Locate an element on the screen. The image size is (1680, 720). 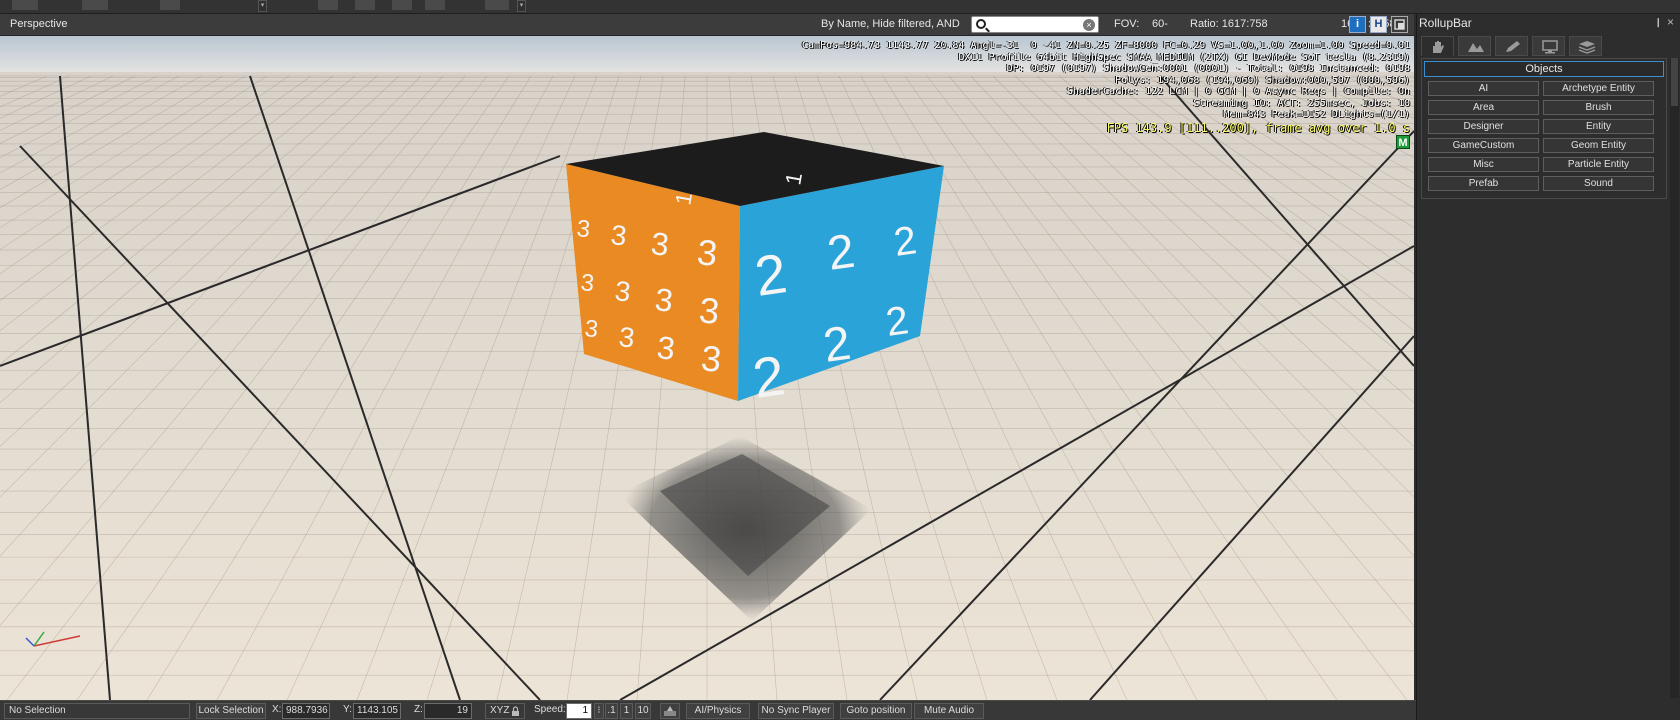
rollup-scrollbar is located at coordinates (1674, 378).